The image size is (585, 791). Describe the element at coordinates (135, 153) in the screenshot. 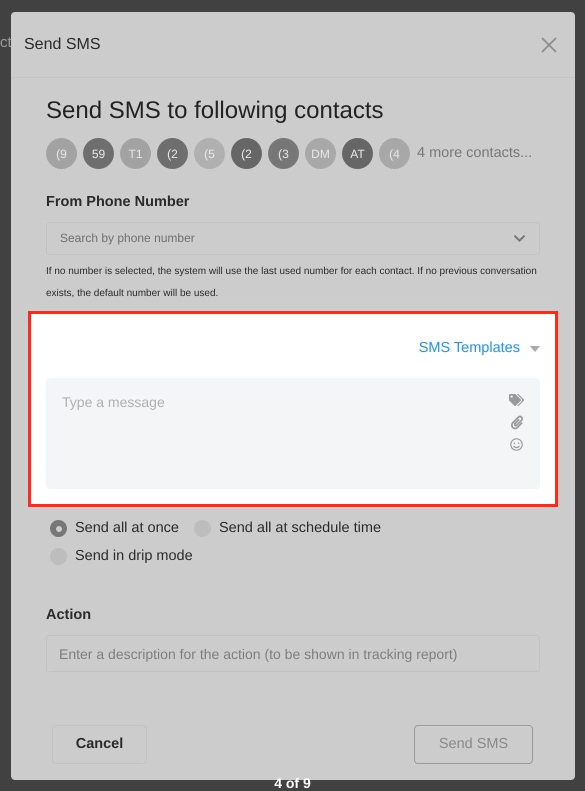

I see `contact-avatar: T1` at that location.